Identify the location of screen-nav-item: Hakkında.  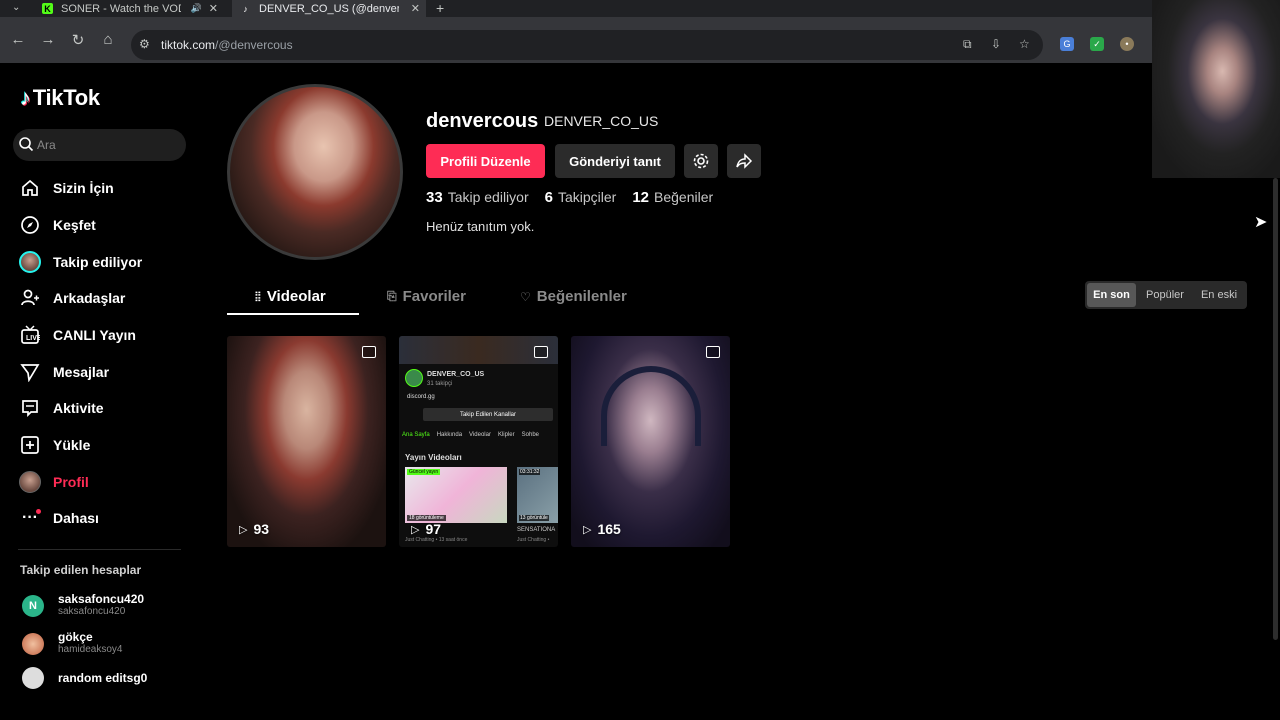
(449, 435).